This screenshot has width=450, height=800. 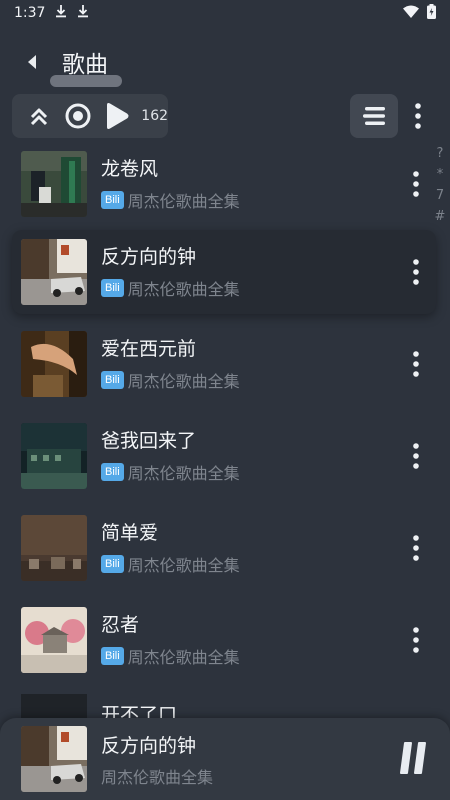 What do you see at coordinates (149, 349) in the screenshot?
I see `song-title: 爱在西元前` at bounding box center [149, 349].